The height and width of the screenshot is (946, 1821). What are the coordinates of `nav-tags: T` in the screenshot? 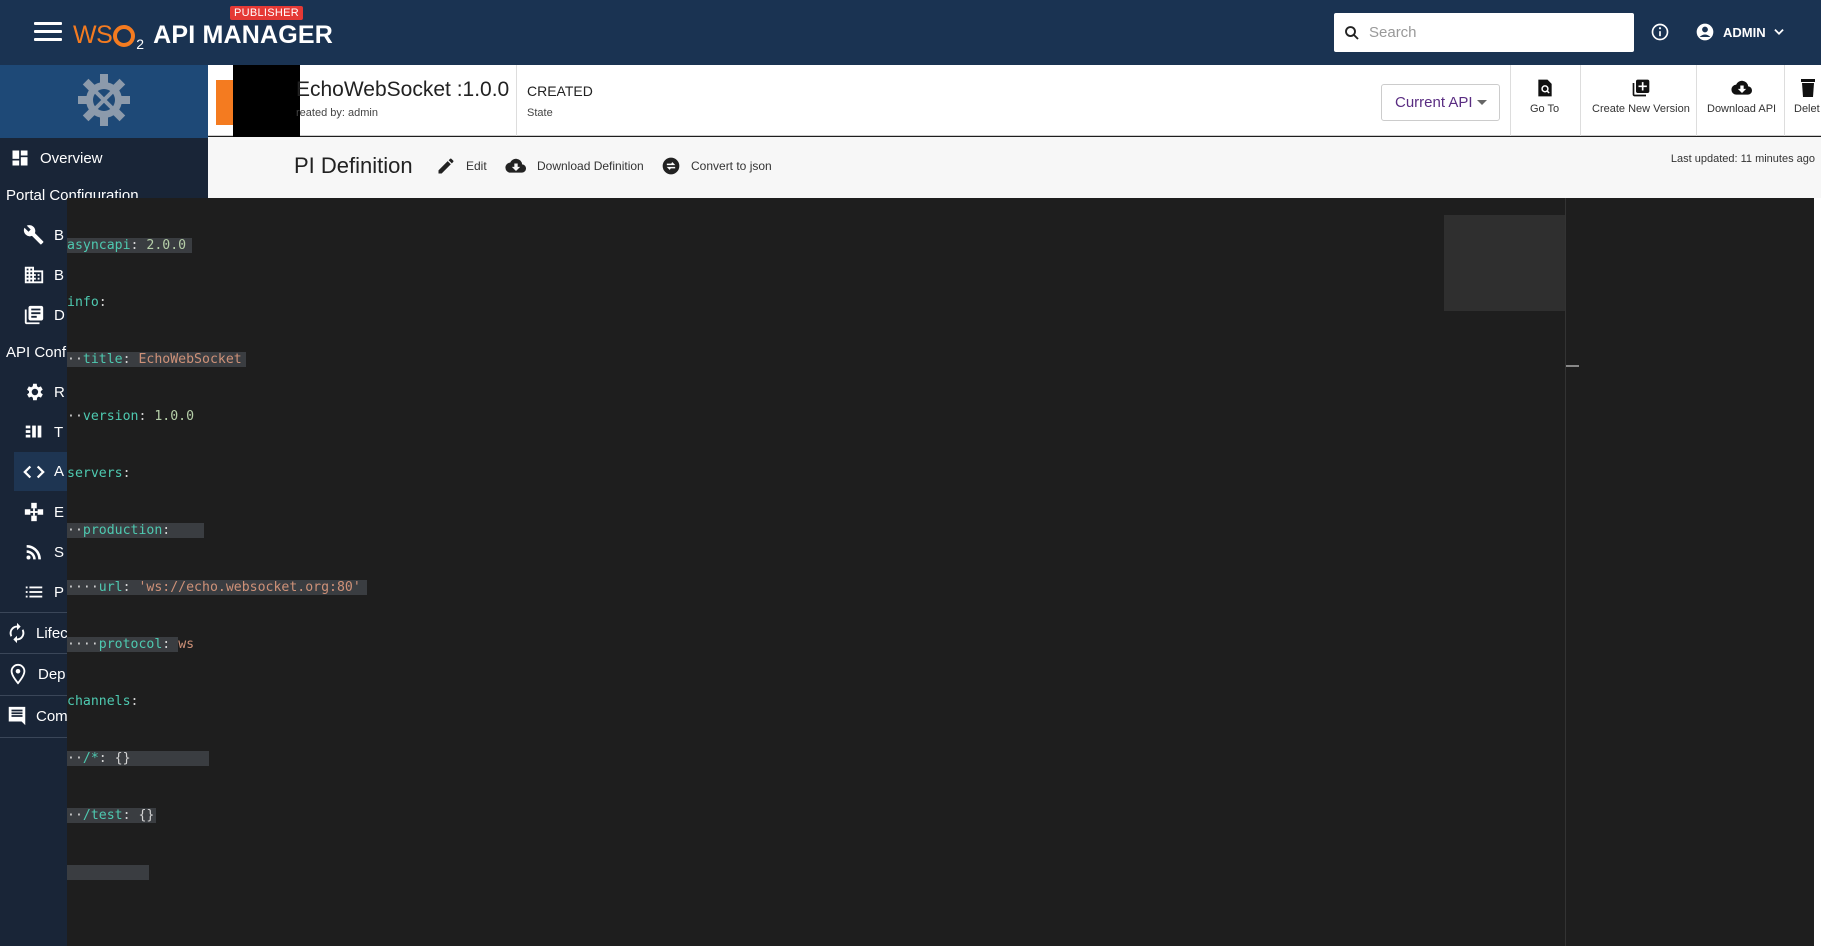 It's located at (44, 432).